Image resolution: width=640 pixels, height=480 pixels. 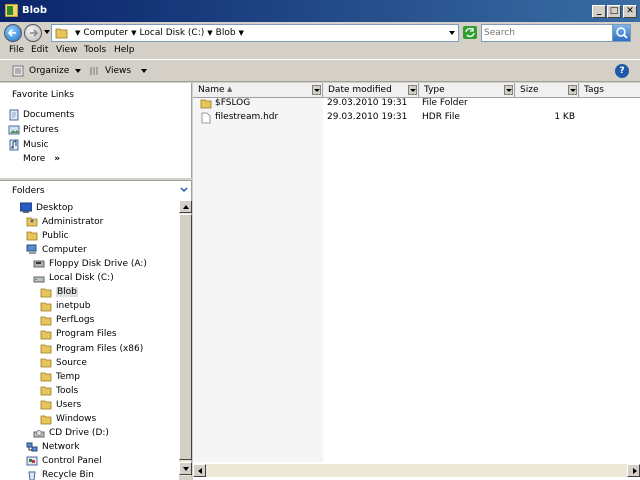 I want to click on column-header-date: Date modified, so click(x=371, y=90).